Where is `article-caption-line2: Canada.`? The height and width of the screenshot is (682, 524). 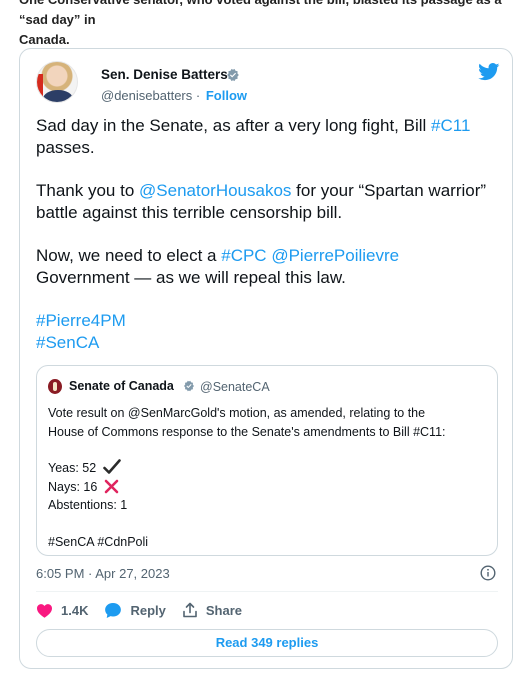
article-caption-line2: Canada. is located at coordinates (44, 39).